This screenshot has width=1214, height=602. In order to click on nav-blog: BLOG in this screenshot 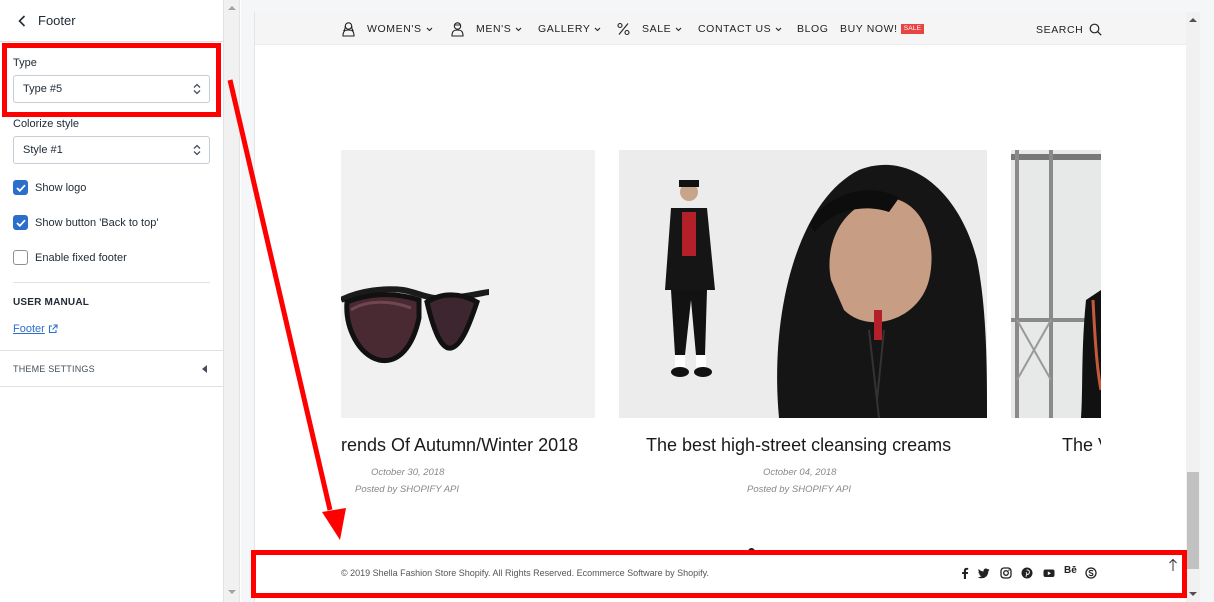, I will do `click(813, 29)`.